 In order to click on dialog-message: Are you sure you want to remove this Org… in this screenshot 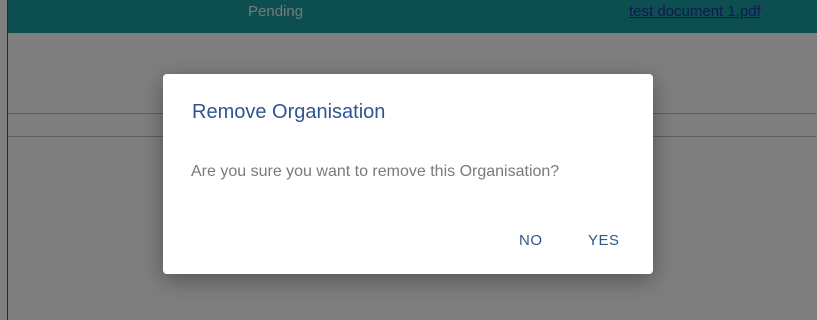, I will do `click(375, 171)`.